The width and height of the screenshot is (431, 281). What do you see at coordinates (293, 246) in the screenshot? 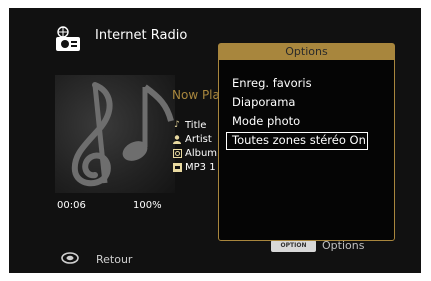
I see `option-key-icon: OPTION` at bounding box center [293, 246].